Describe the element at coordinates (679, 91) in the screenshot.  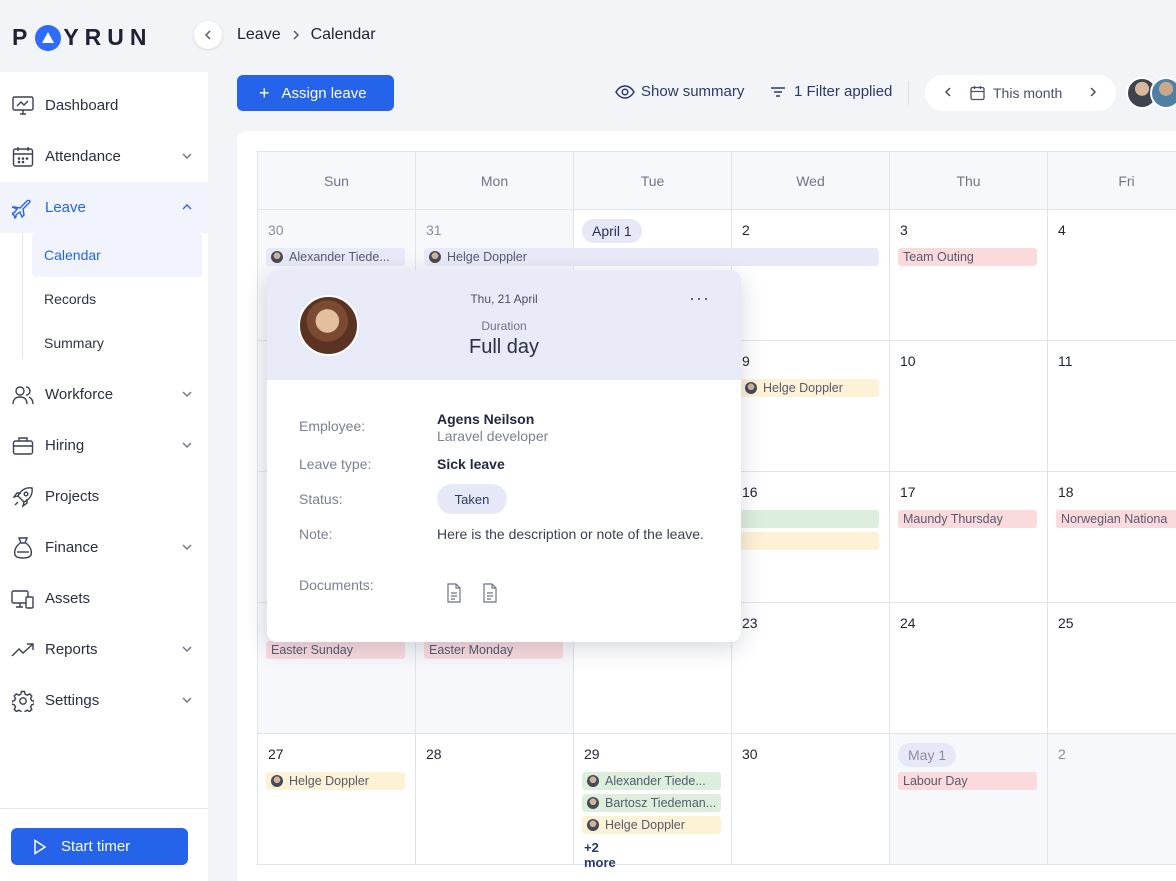
I see `show-summary-button: Show summary` at that location.